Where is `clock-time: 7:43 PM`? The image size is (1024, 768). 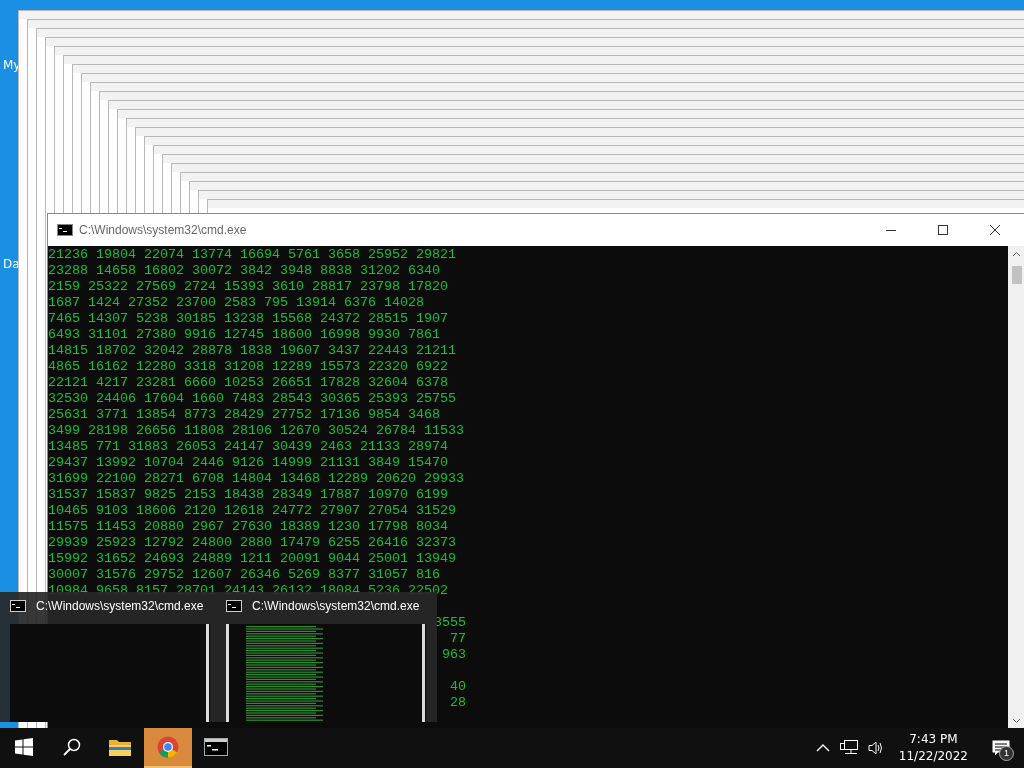 clock-time: 7:43 PM is located at coordinates (933, 739).